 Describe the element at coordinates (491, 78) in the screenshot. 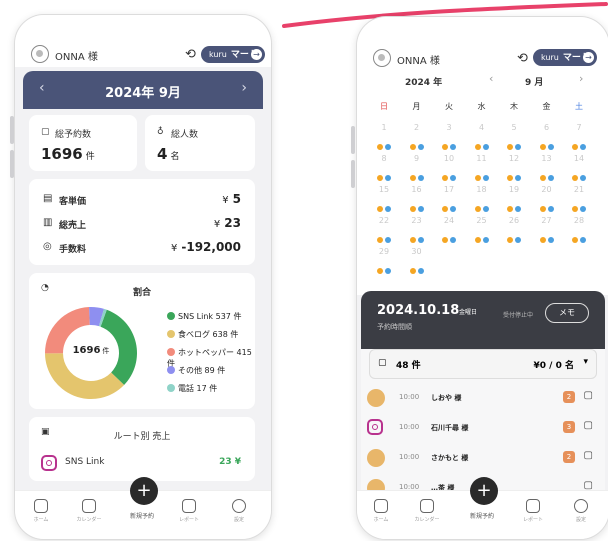

I see `prev-month-button: ‹` at that location.